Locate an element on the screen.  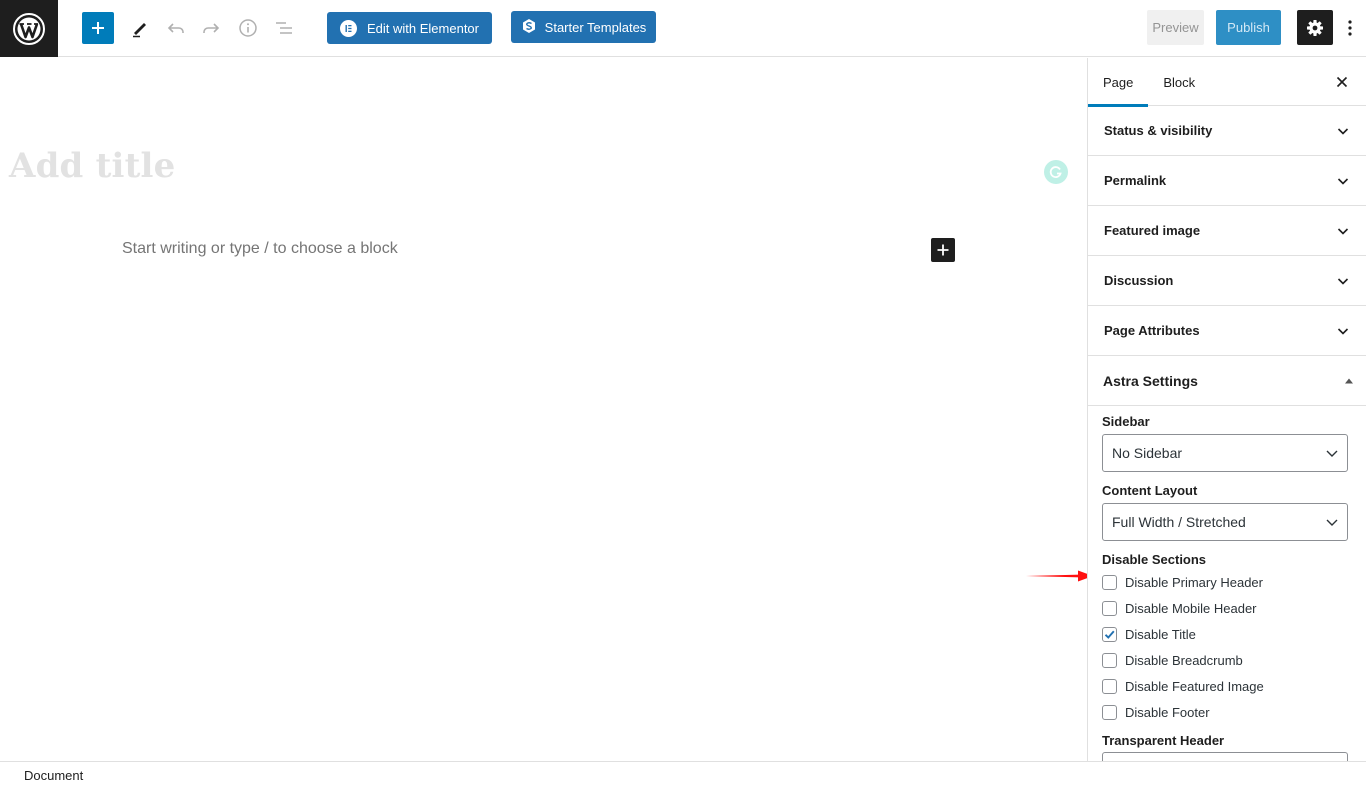
post-title-input: Add title is located at coordinates (92, 166).